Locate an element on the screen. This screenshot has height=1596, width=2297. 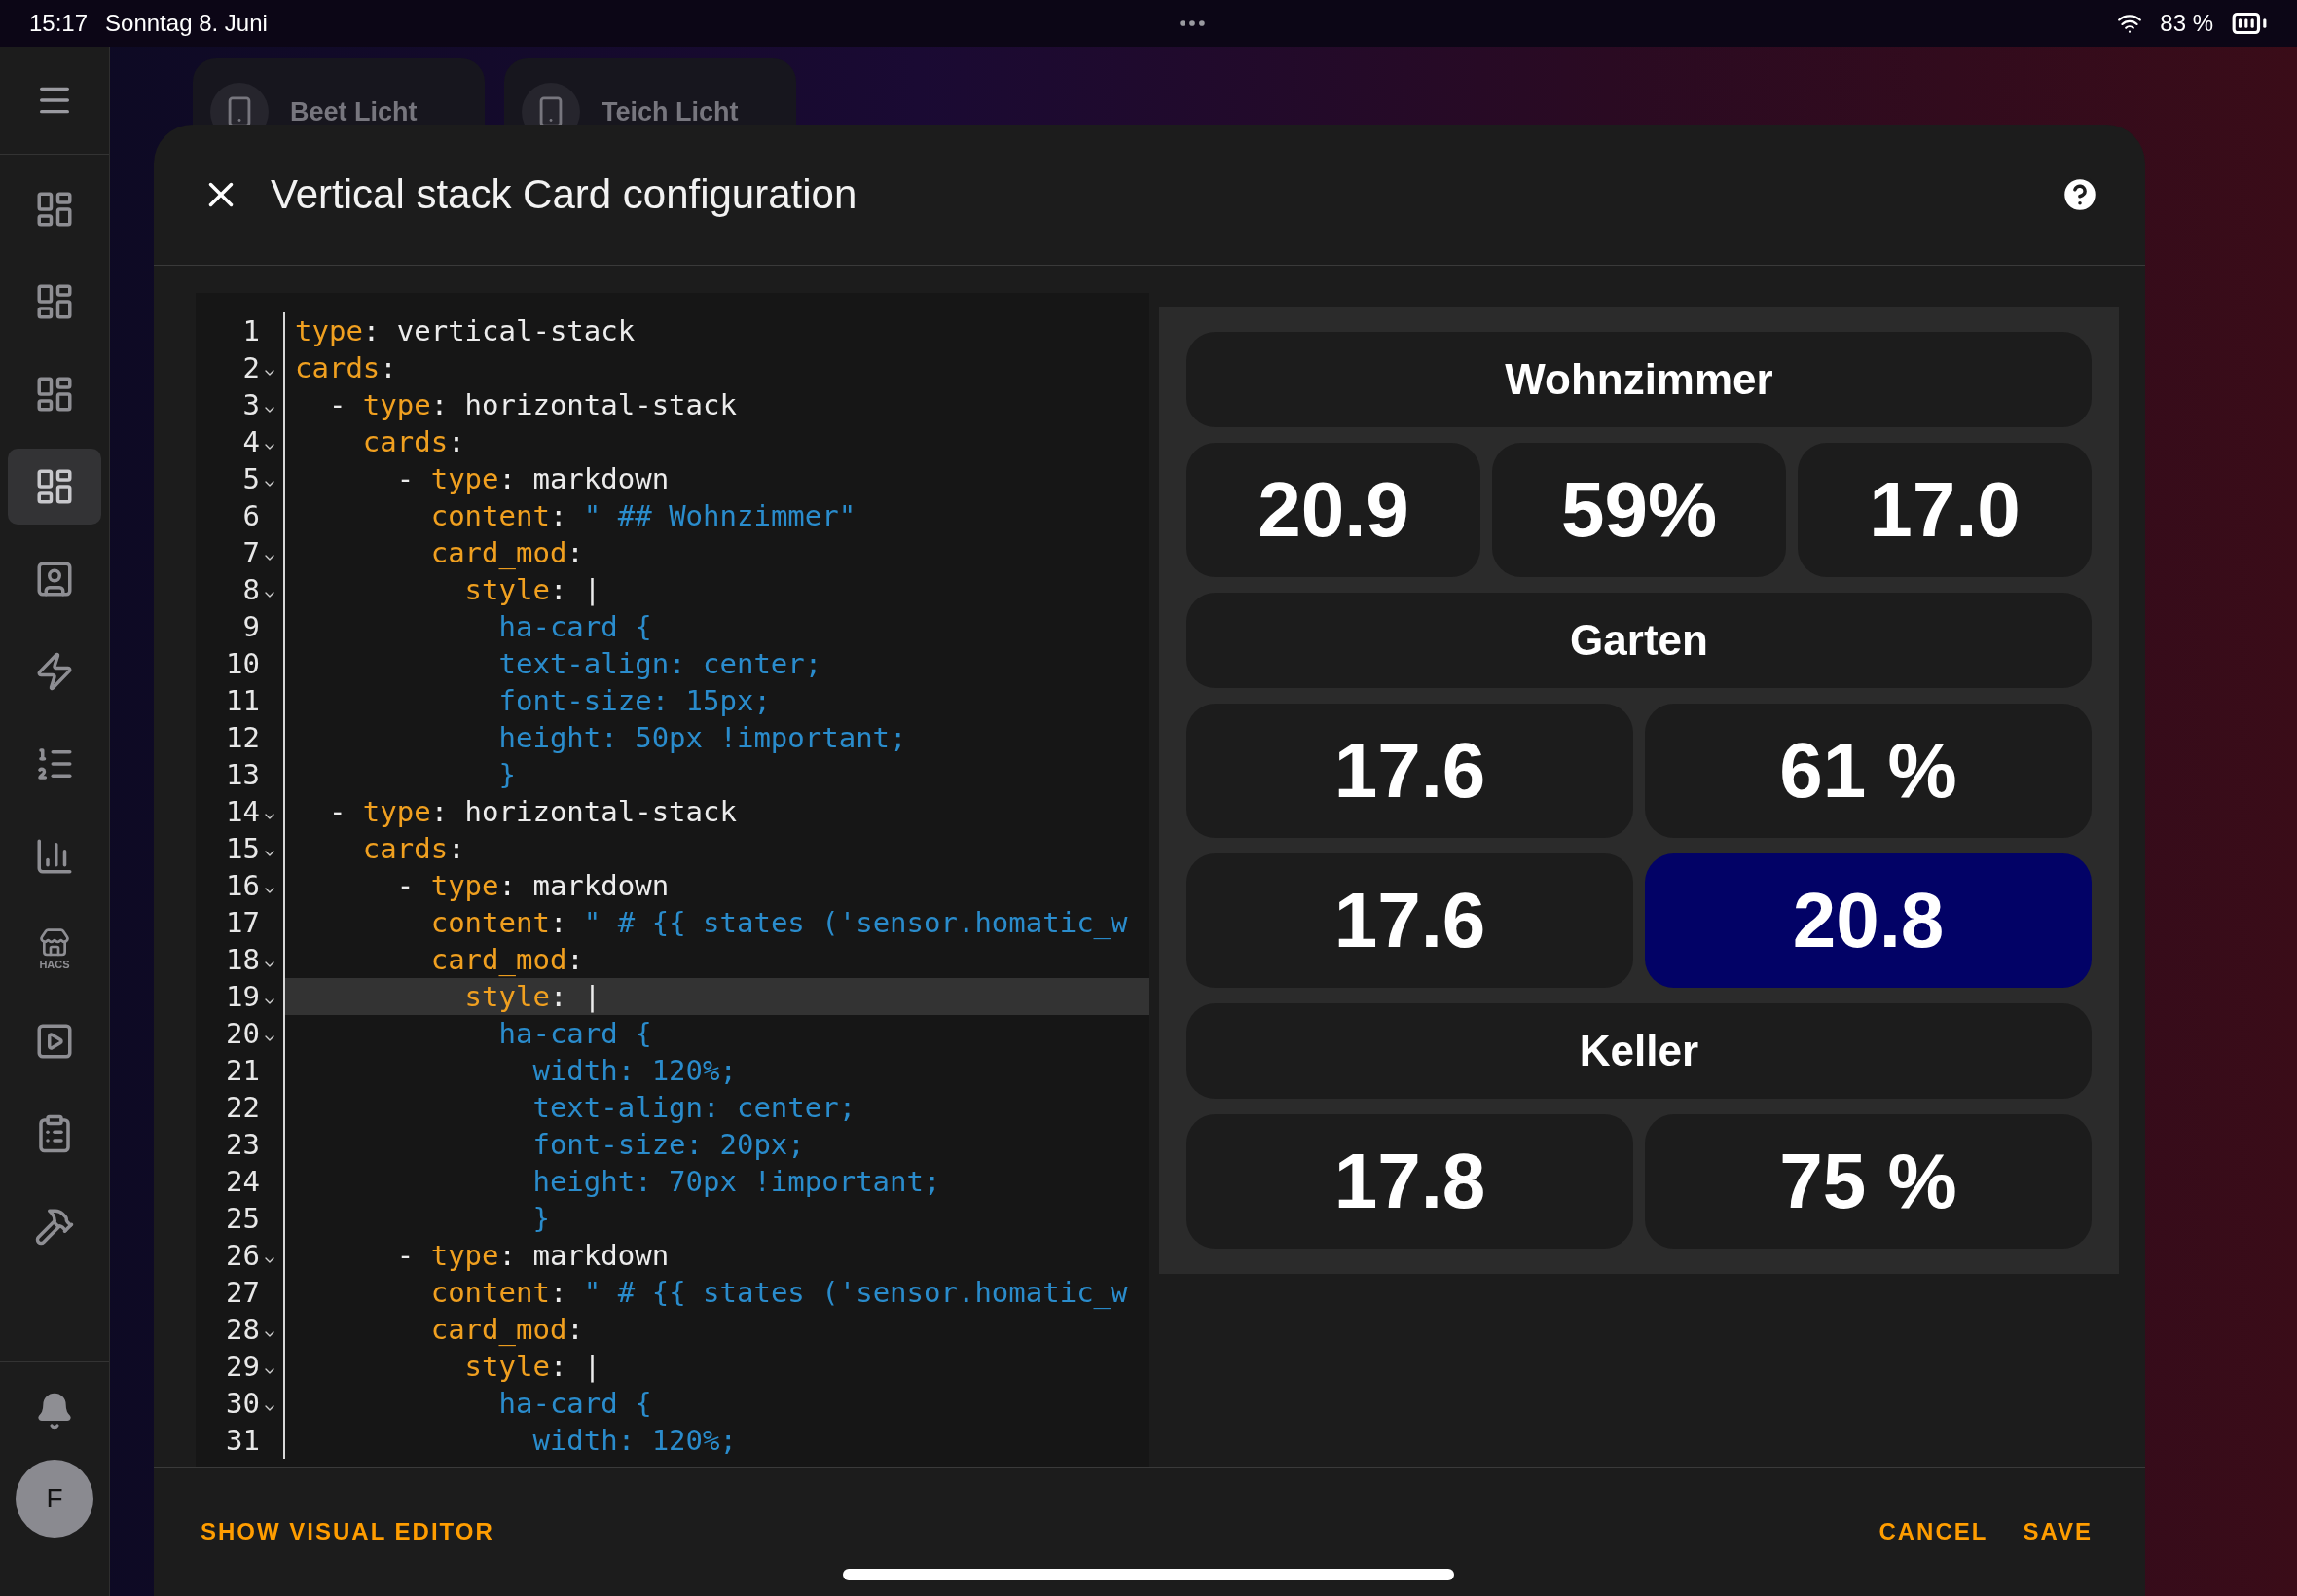
tile-label: Beet Licht is located at coordinates (354, 110).